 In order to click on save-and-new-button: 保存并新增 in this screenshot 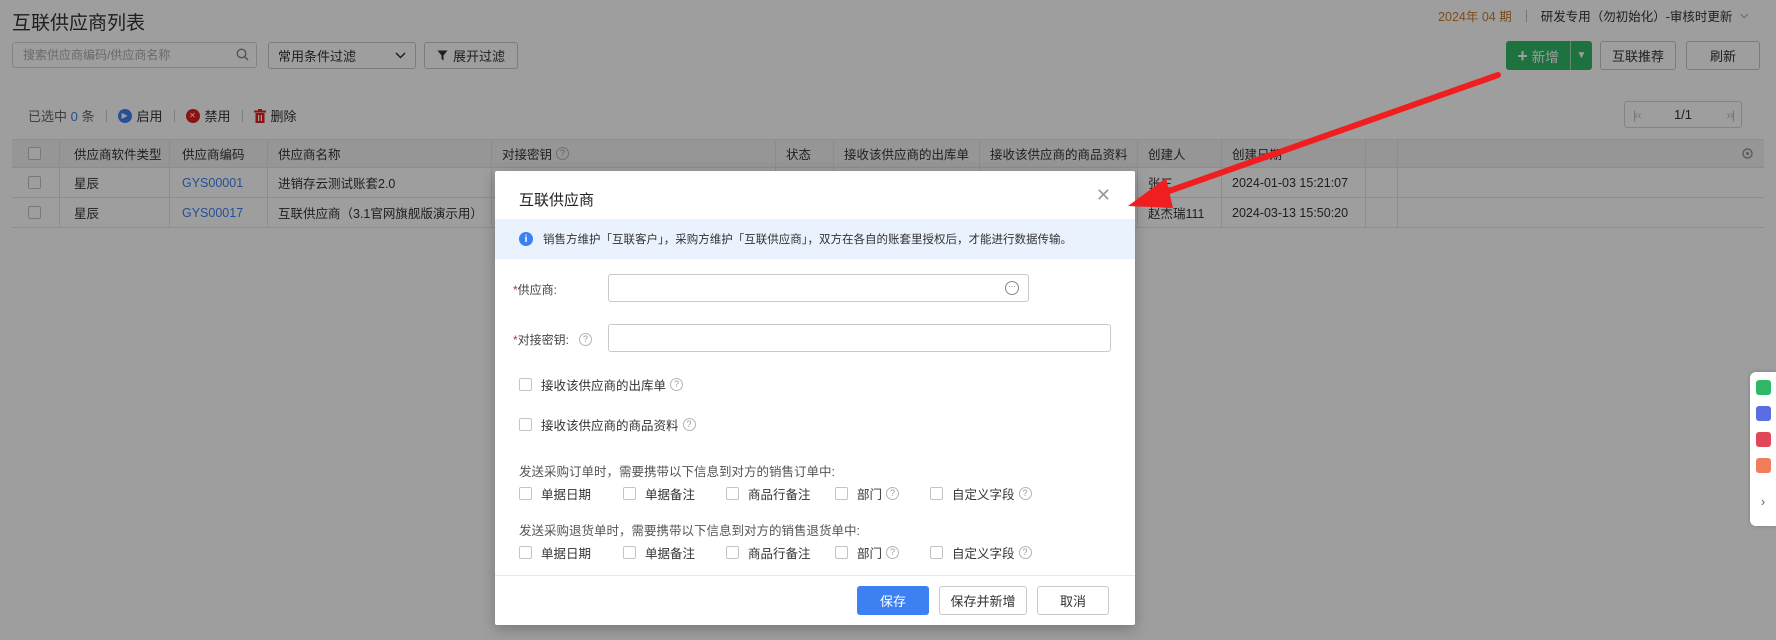, I will do `click(983, 600)`.